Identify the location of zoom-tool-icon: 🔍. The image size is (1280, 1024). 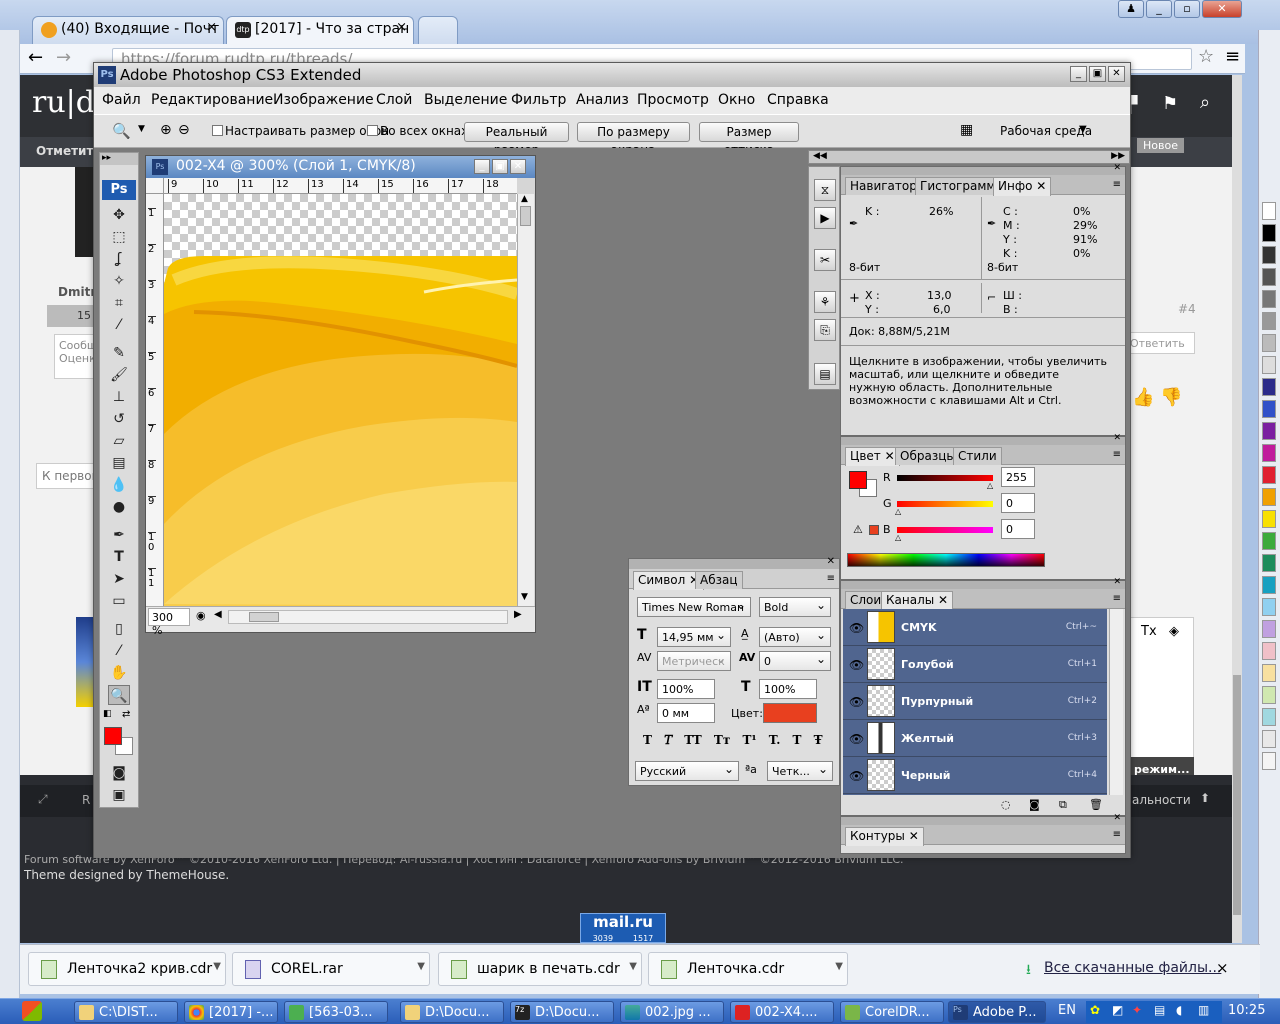
(119, 695).